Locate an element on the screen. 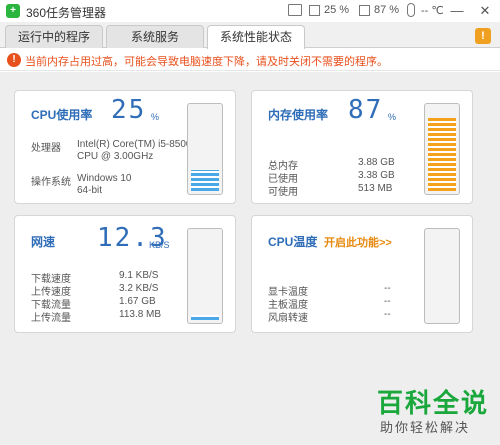 This screenshot has width=500, height=445. fan-speed-value: -- is located at coordinates (387, 314).